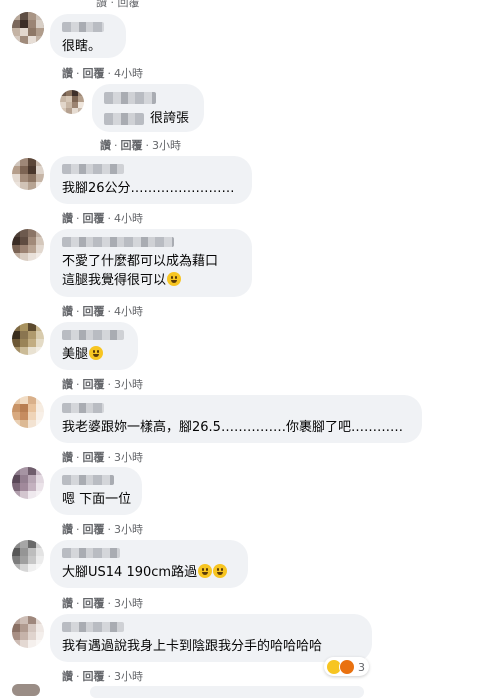  I want to click on reaction-summary: 3, so click(346, 666).